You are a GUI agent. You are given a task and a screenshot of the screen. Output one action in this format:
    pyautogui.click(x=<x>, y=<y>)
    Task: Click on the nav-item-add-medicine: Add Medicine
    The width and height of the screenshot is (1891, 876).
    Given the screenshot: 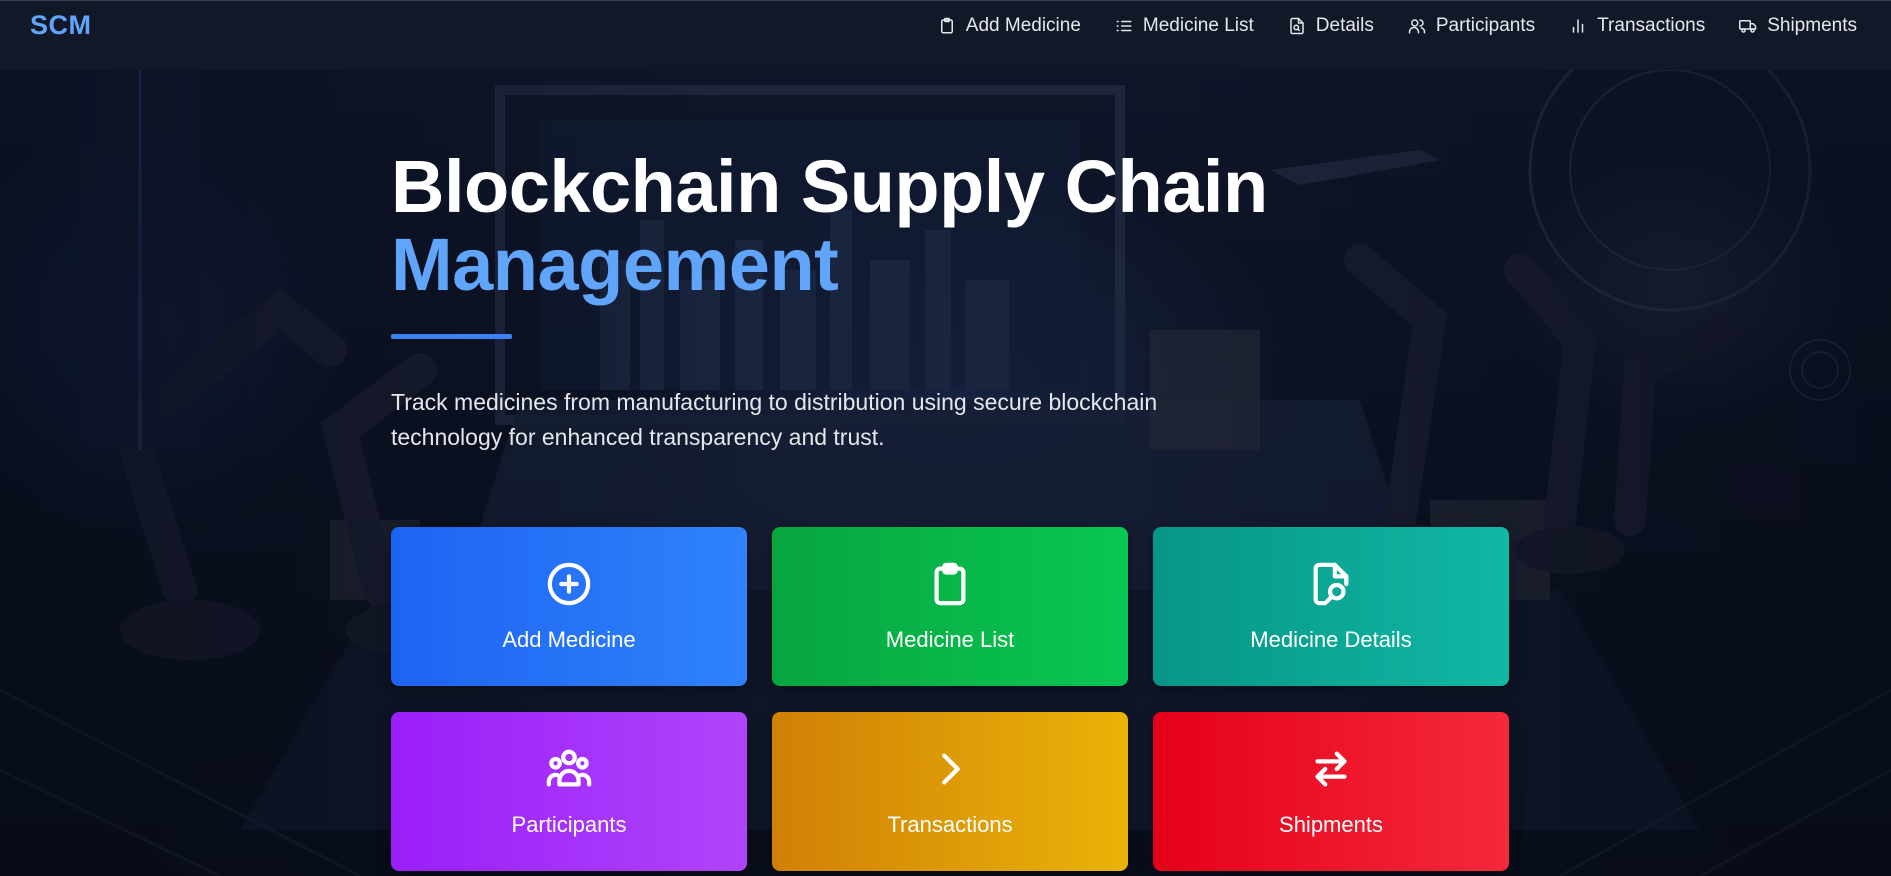 What is the action you would take?
    pyautogui.click(x=1009, y=26)
    